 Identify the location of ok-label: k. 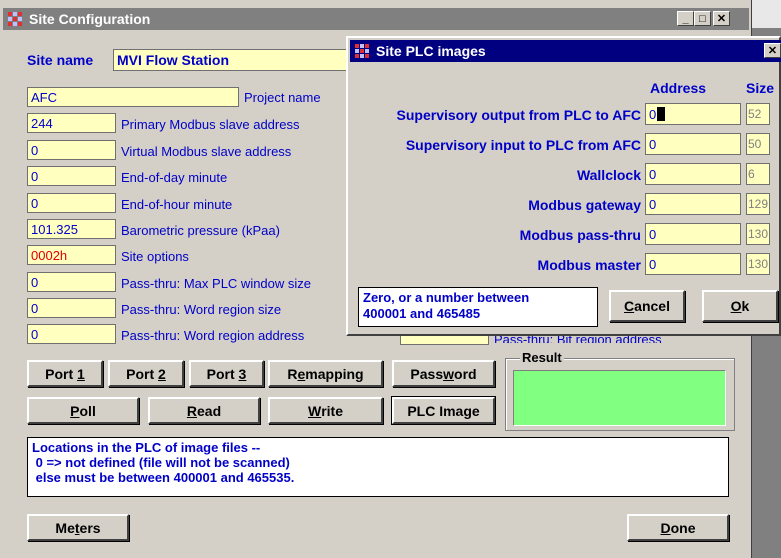
(745, 306).